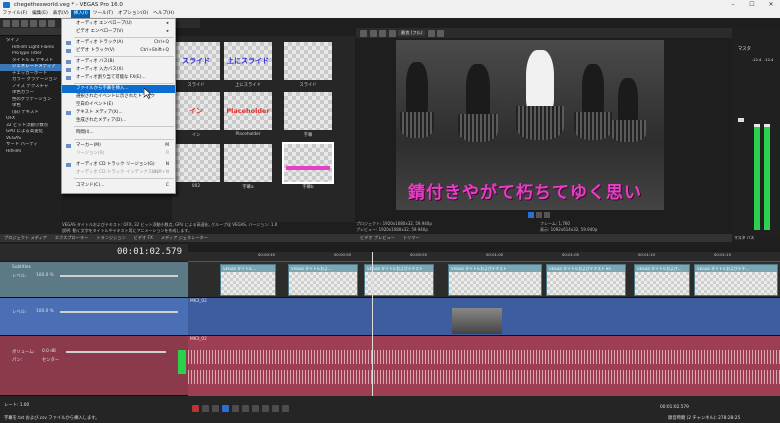  Describe the element at coordinates (564, 223) in the screenshot. I see `frame-value: 1,760` at that location.